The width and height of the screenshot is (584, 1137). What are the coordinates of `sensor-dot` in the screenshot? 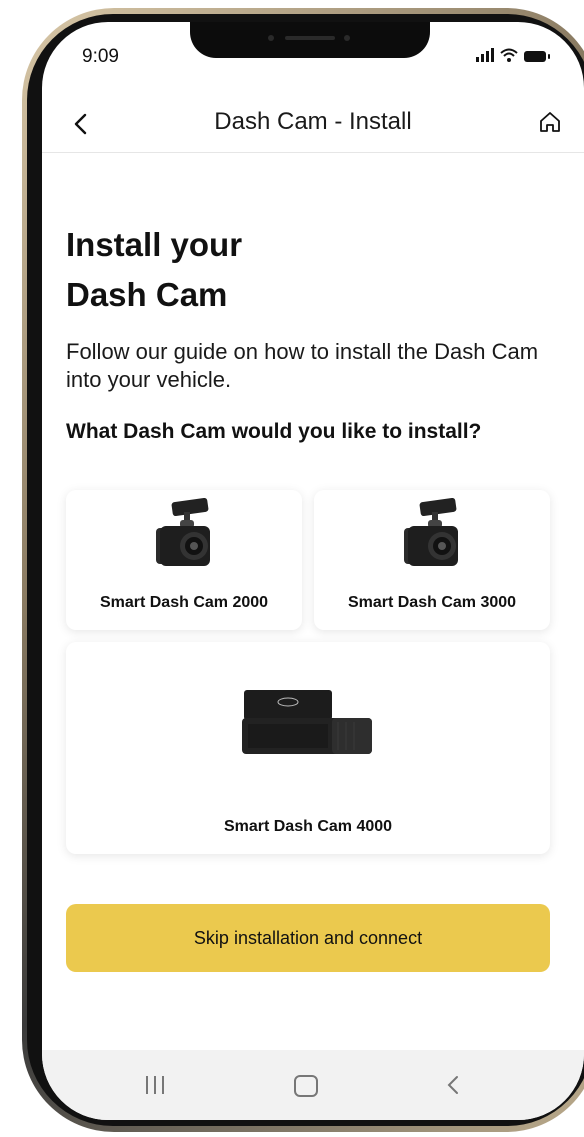 It's located at (271, 38).